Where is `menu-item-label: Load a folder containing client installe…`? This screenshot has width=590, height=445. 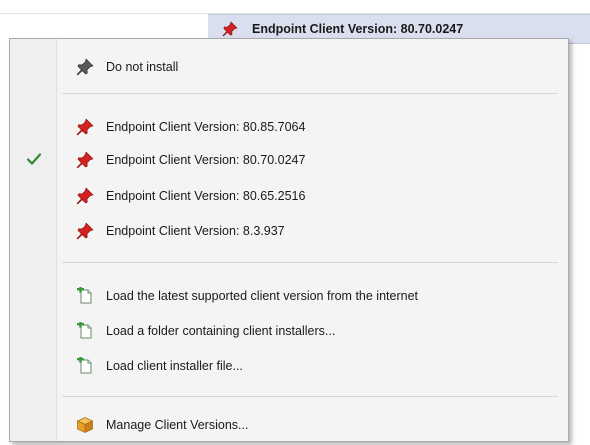 menu-item-label: Load a folder containing client installe… is located at coordinates (221, 331).